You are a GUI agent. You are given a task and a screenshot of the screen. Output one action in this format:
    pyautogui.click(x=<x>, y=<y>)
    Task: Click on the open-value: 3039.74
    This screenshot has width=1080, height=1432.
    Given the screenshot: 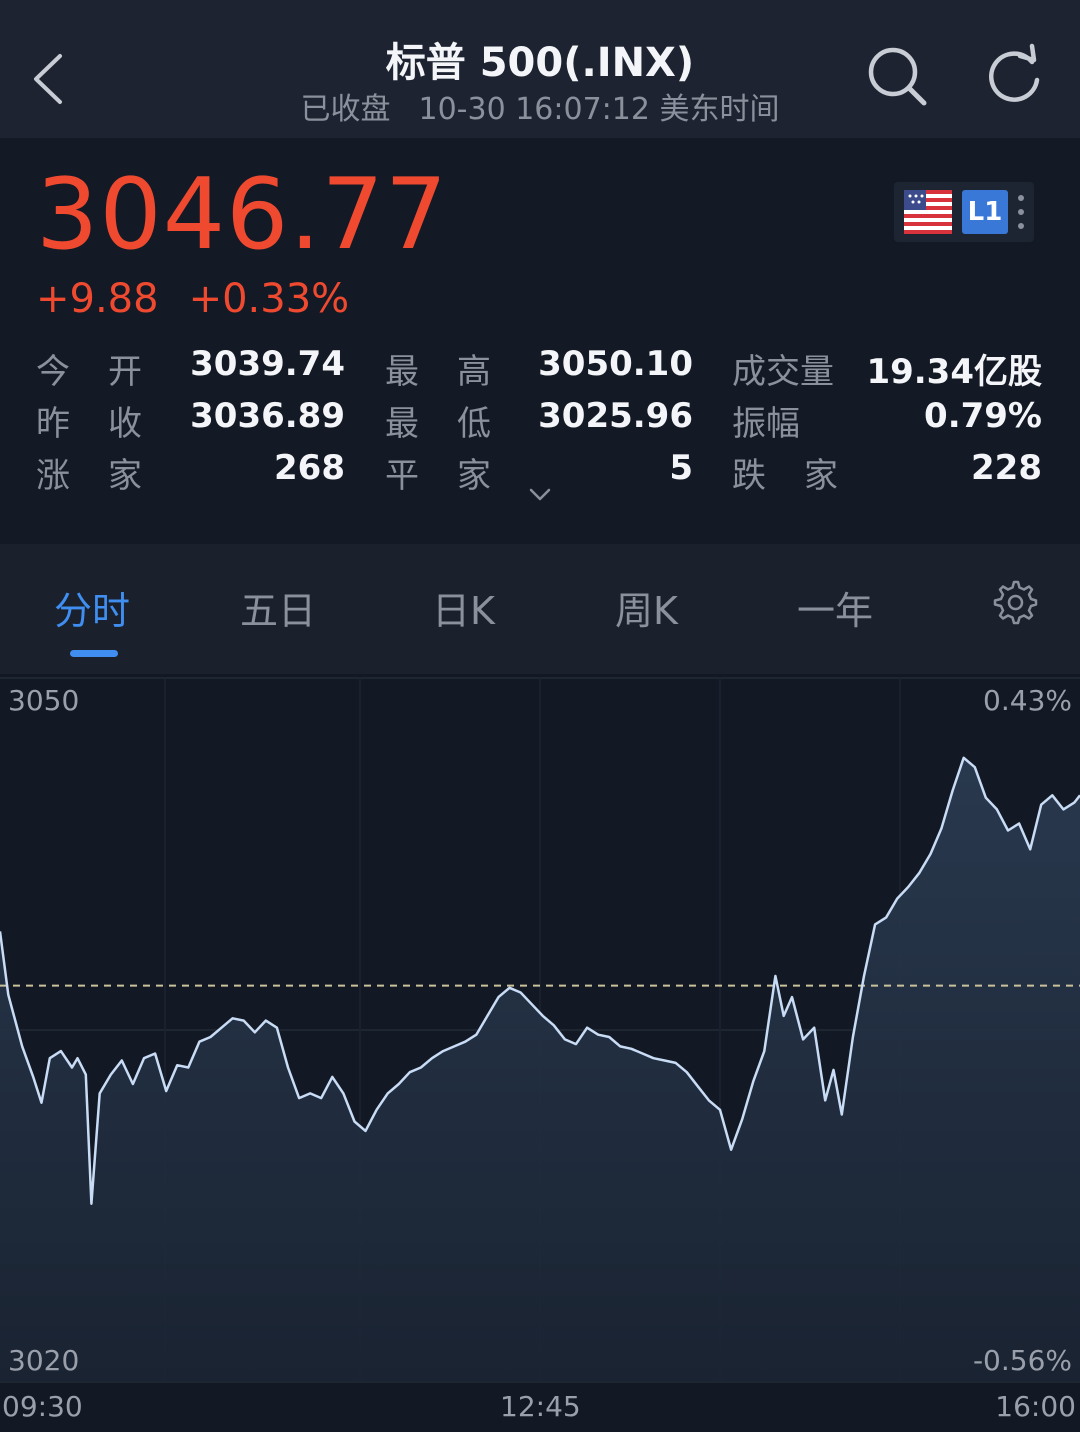 What is the action you would take?
    pyautogui.click(x=267, y=364)
    